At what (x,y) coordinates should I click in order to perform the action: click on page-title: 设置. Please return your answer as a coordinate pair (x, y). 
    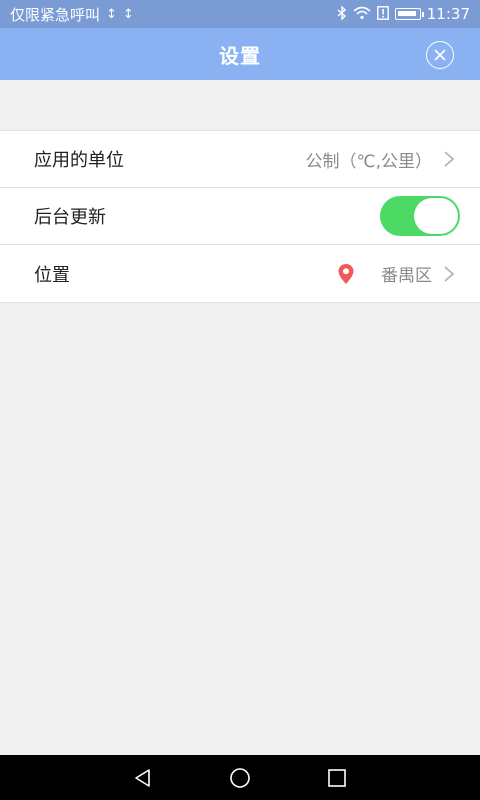
    Looking at the image, I should click on (240, 55).